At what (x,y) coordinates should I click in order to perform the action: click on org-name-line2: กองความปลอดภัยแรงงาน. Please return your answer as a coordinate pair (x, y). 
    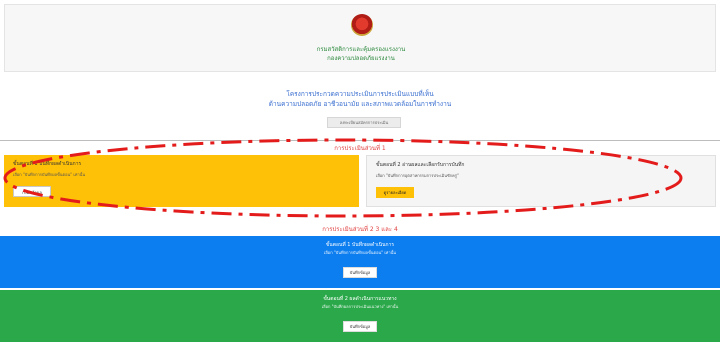
    Looking at the image, I should click on (361, 58).